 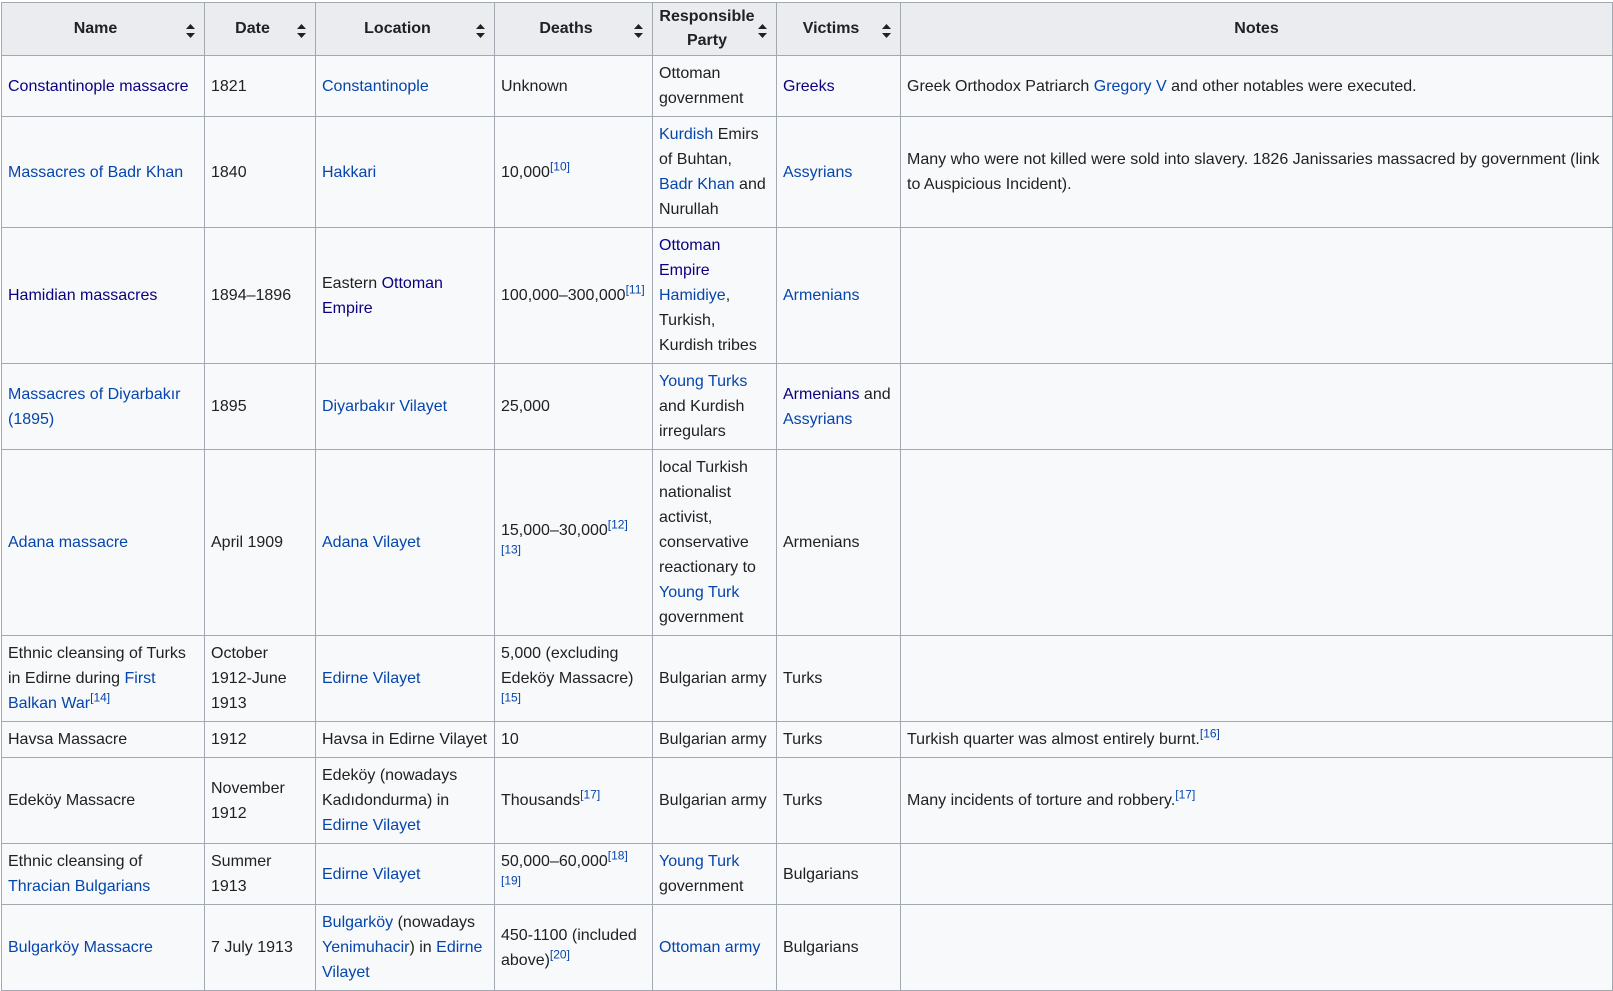 What do you see at coordinates (103, 874) in the screenshot?
I see `cell-name: Ethnic cleansing of Thracian Bulgarians` at bounding box center [103, 874].